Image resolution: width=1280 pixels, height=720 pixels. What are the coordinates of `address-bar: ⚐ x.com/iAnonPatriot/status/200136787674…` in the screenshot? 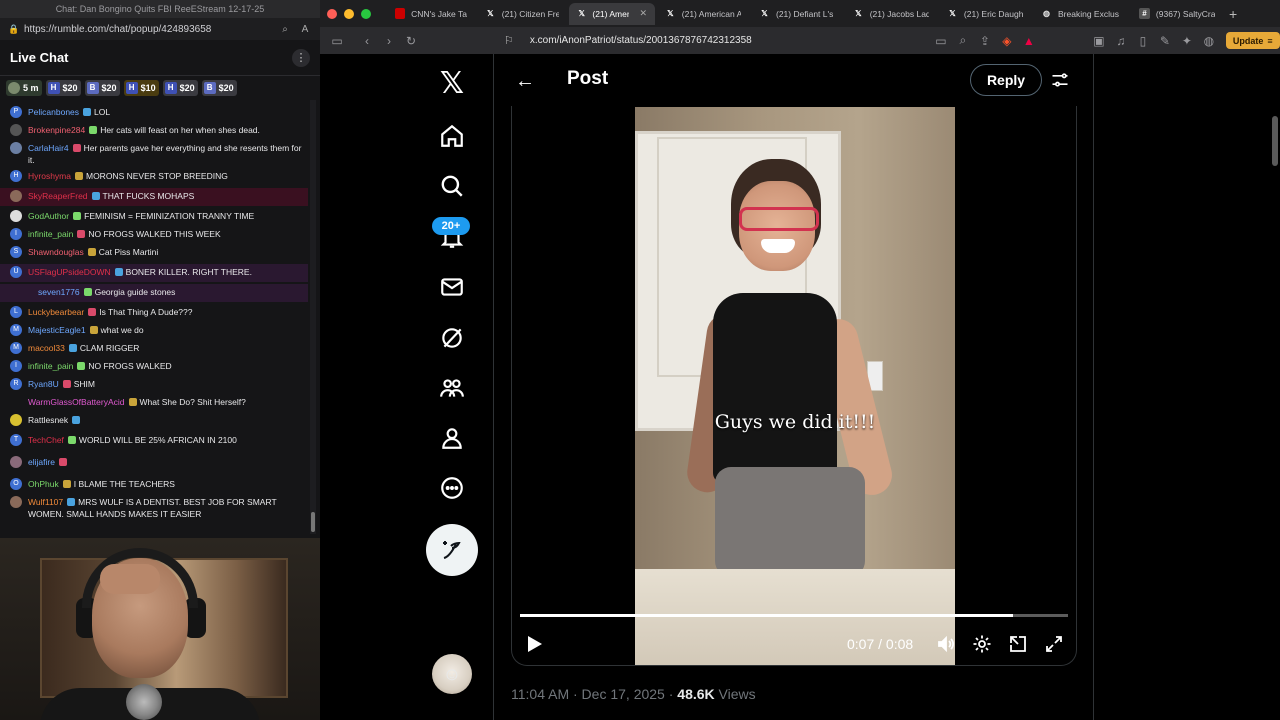 It's located at (717, 41).